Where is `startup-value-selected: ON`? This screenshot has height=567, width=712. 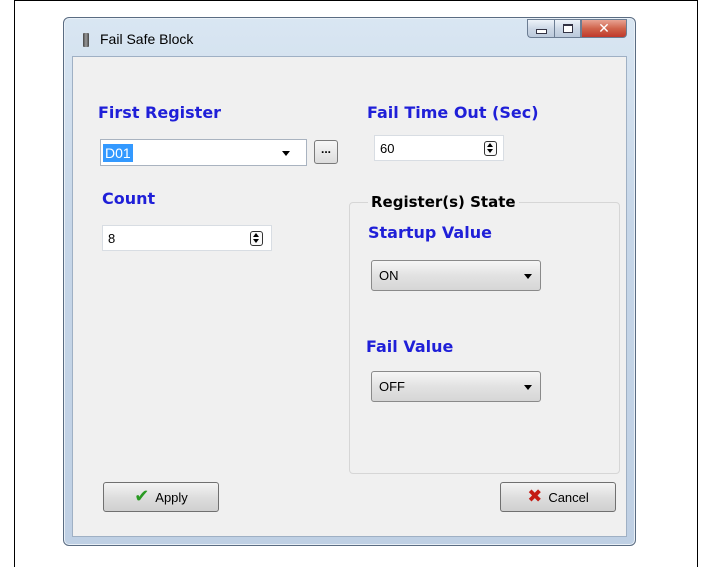 startup-value-selected: ON is located at coordinates (389, 275).